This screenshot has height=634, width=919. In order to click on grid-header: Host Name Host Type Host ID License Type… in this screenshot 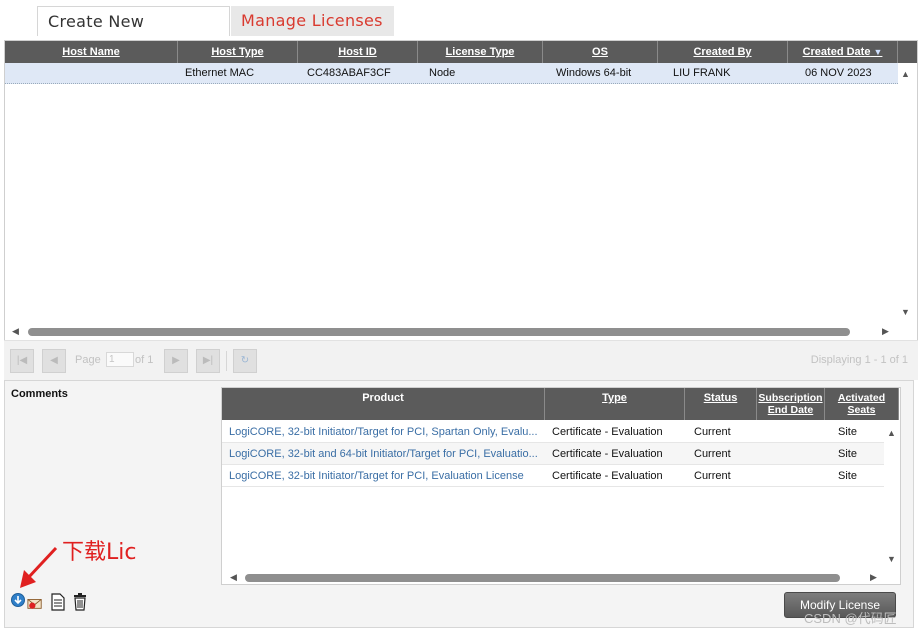, I will do `click(461, 52)`.